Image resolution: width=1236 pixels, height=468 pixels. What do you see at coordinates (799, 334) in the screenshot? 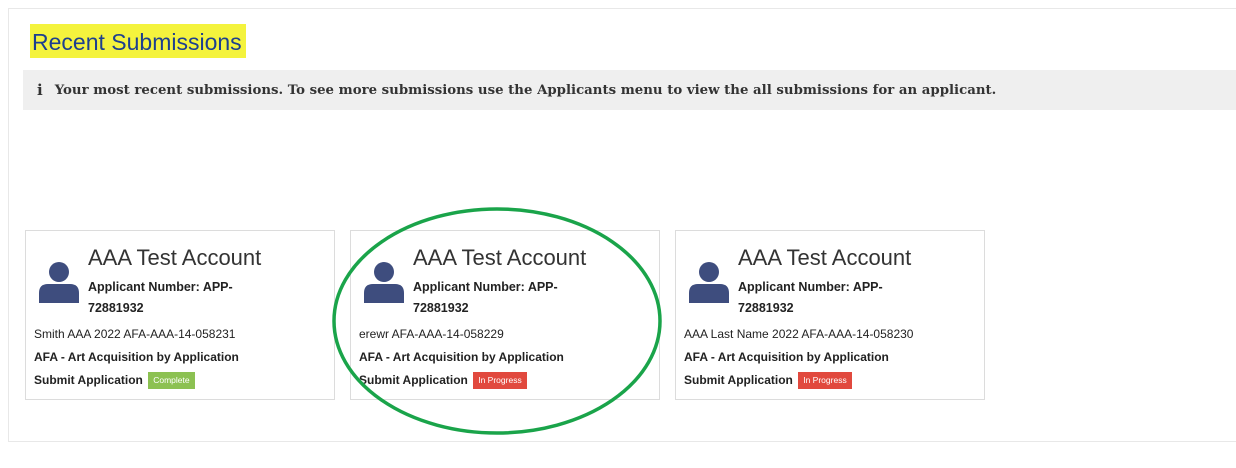
I see `submission-name: AAA Last Name 2022 AFA-AAA-14-058230` at bounding box center [799, 334].